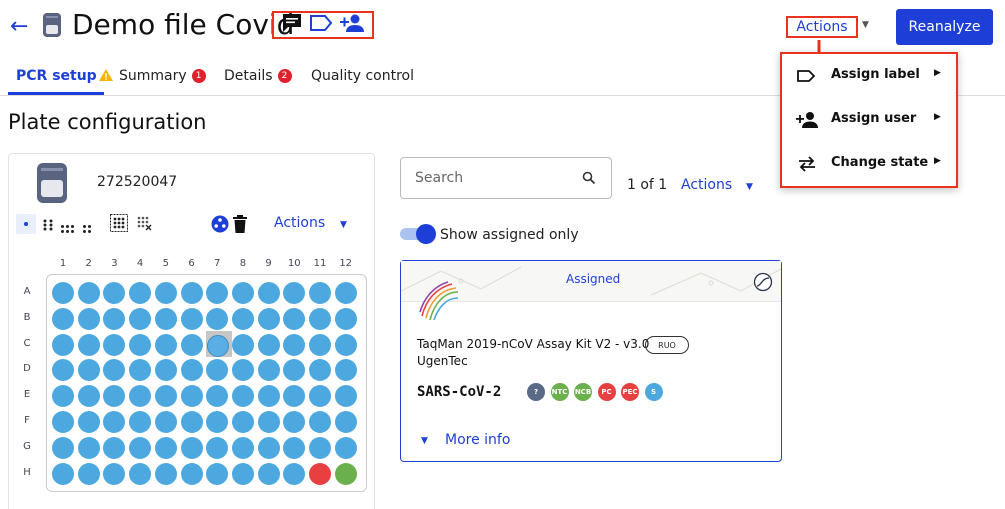 The width and height of the screenshot is (1005, 509). What do you see at coordinates (191, 293) in the screenshot?
I see `plate-well-a6` at bounding box center [191, 293].